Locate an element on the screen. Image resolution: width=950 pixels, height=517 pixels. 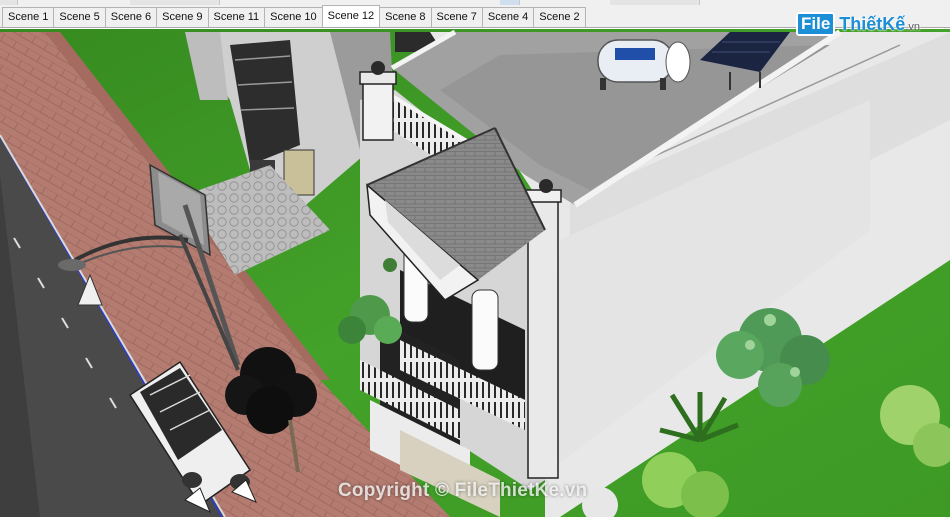
scene-tab-scene-1: Scene 1 is located at coordinates (28, 17).